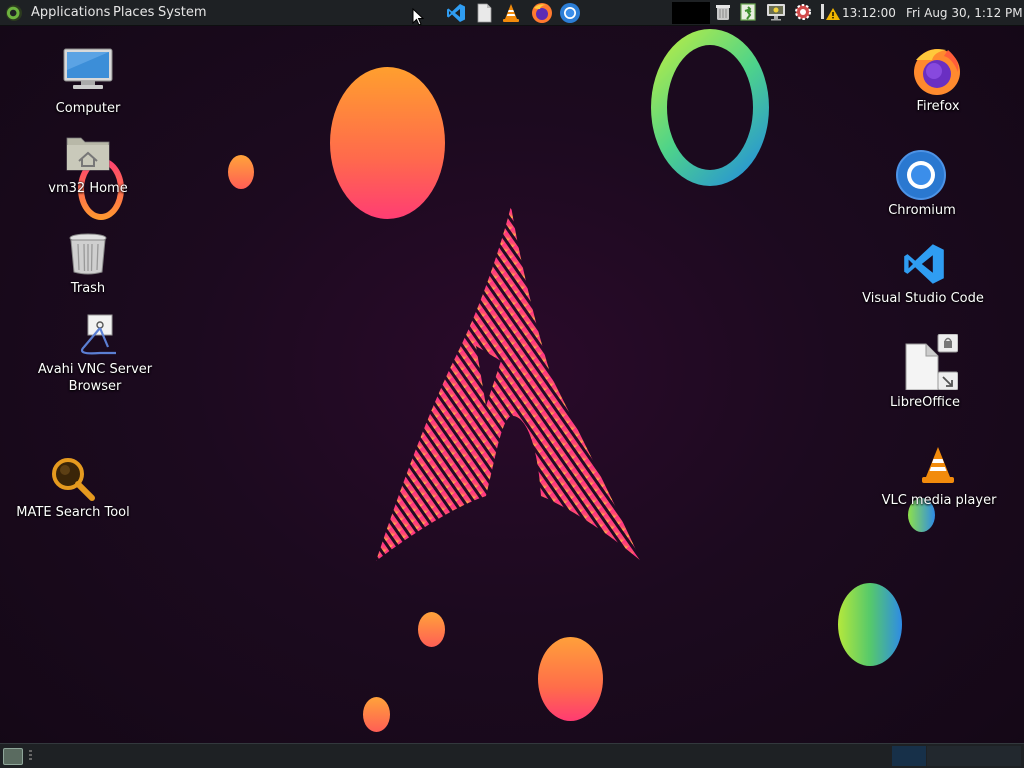 This screenshot has height=768, width=1024. I want to click on search-tool-icon, so click(73, 479).